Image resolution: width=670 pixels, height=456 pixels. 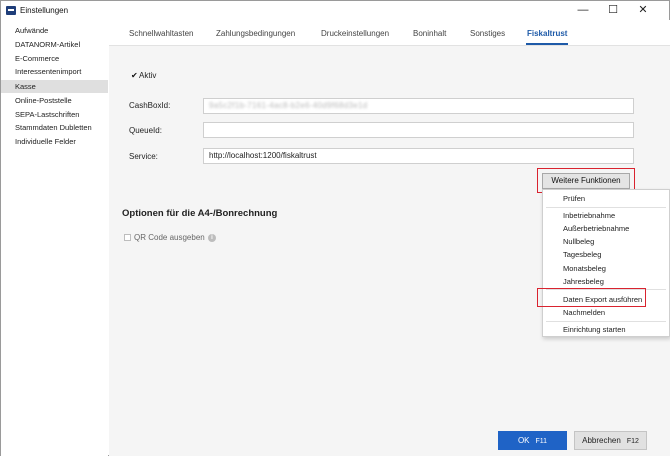 I want to click on sidebar-item-interessentenimport: Interessentenimport, so click(x=54, y=71).